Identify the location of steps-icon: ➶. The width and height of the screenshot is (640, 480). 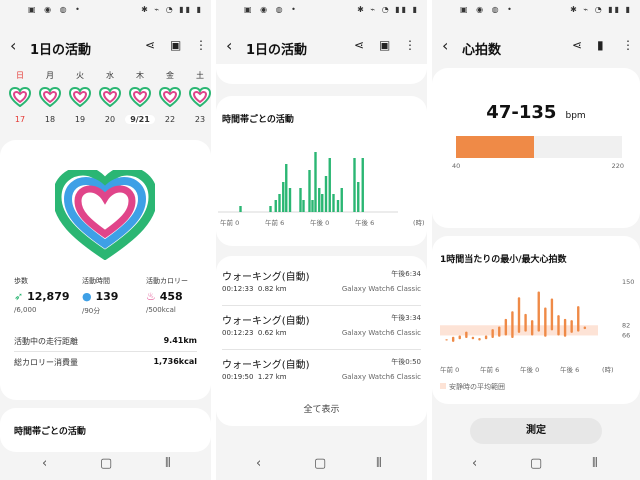
(19, 296).